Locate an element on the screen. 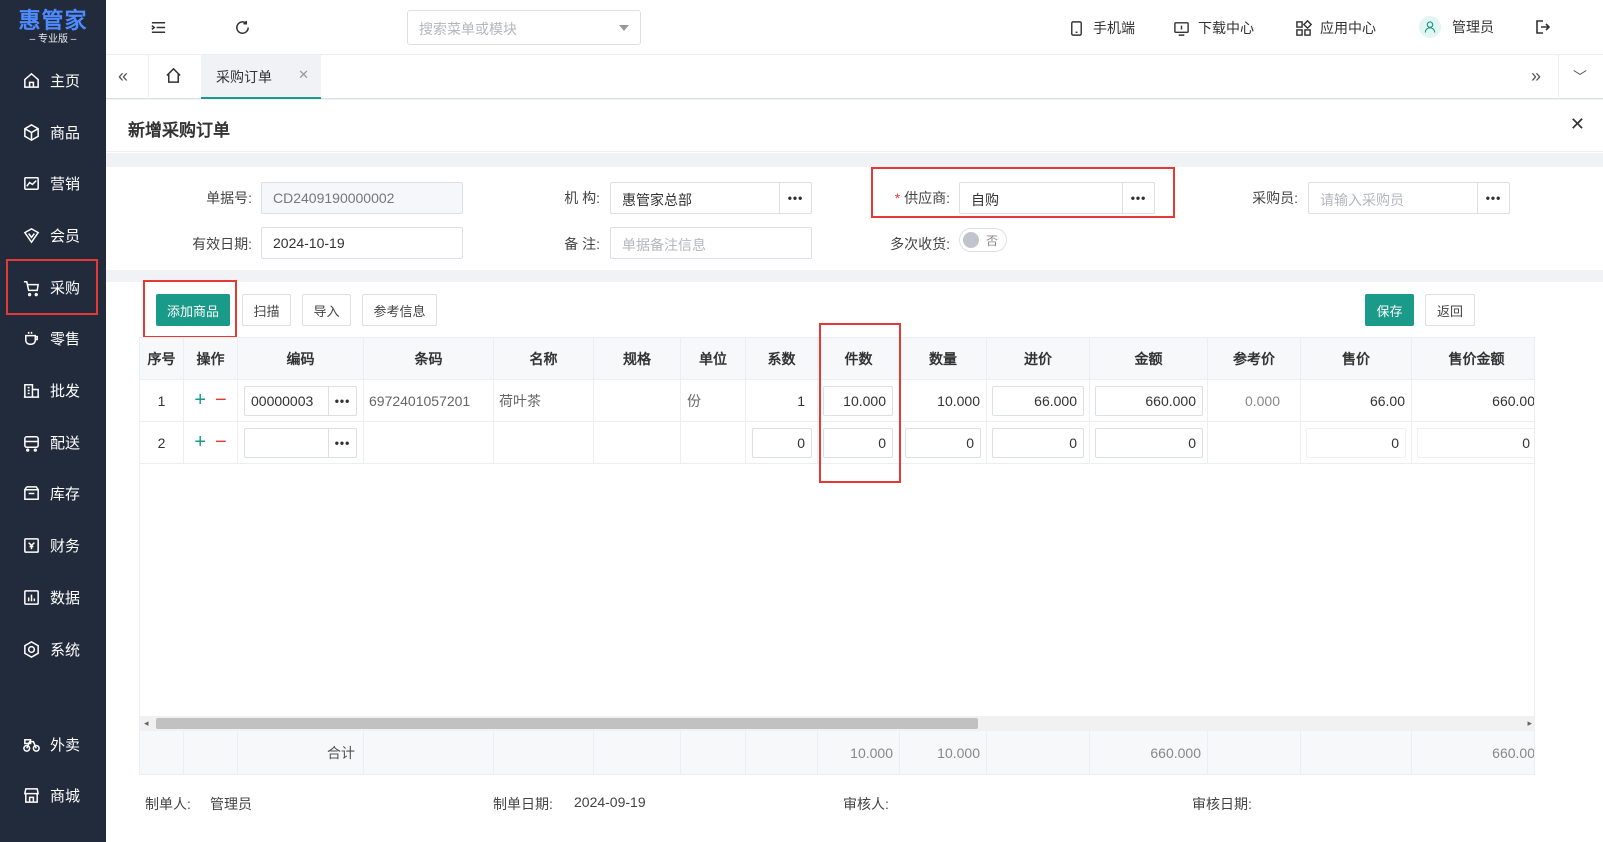 The image size is (1603, 842). factor-cell: 0 is located at coordinates (782, 443).